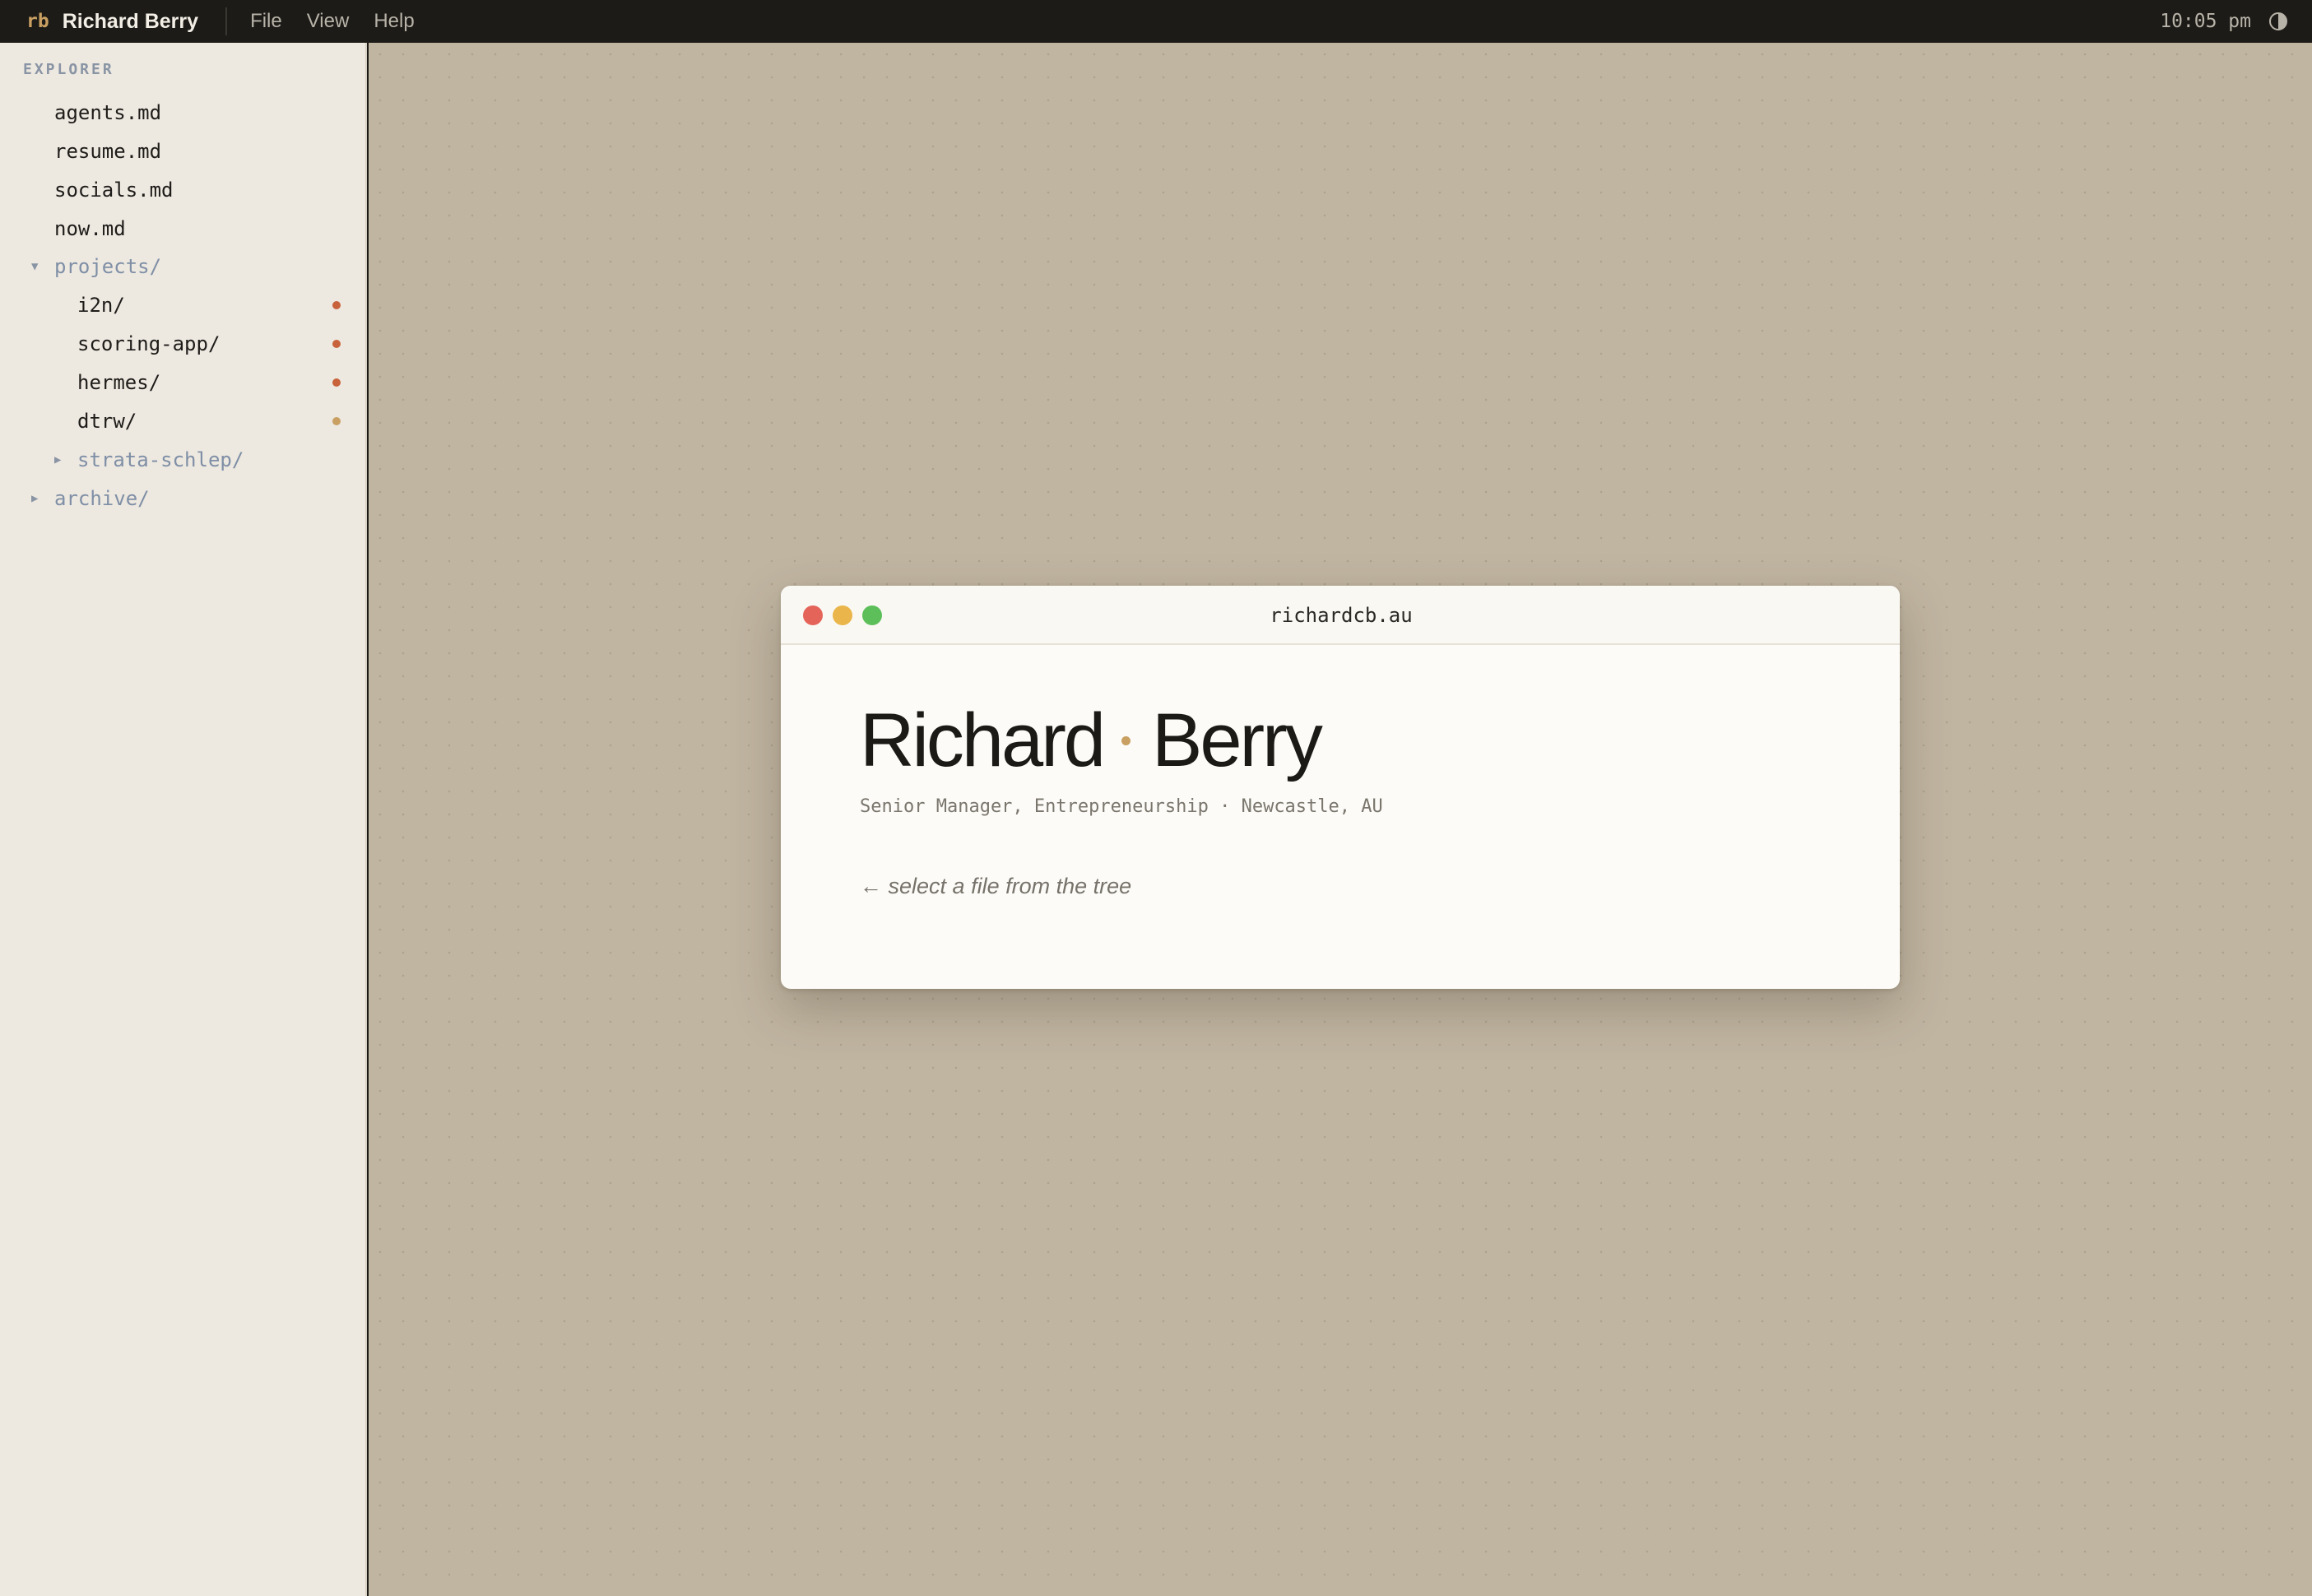 This screenshot has width=2312, height=1596. I want to click on tree-item-label: hermes/, so click(119, 382).